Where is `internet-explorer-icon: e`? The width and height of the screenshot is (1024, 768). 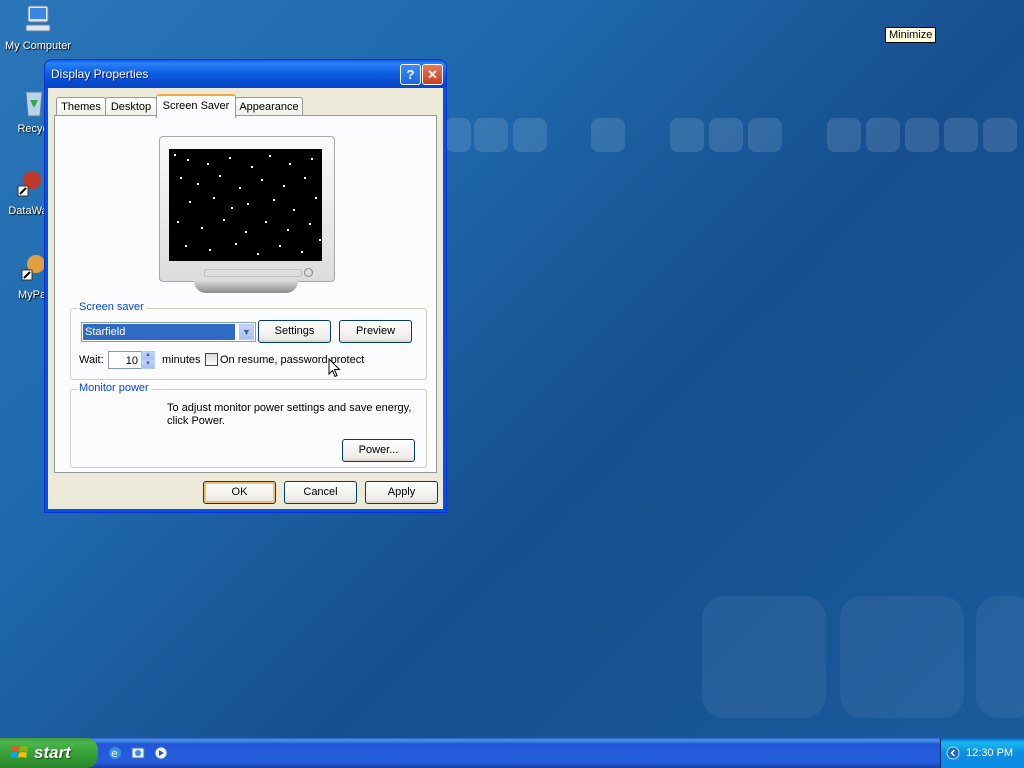
internet-explorer-icon: e is located at coordinates (115, 753).